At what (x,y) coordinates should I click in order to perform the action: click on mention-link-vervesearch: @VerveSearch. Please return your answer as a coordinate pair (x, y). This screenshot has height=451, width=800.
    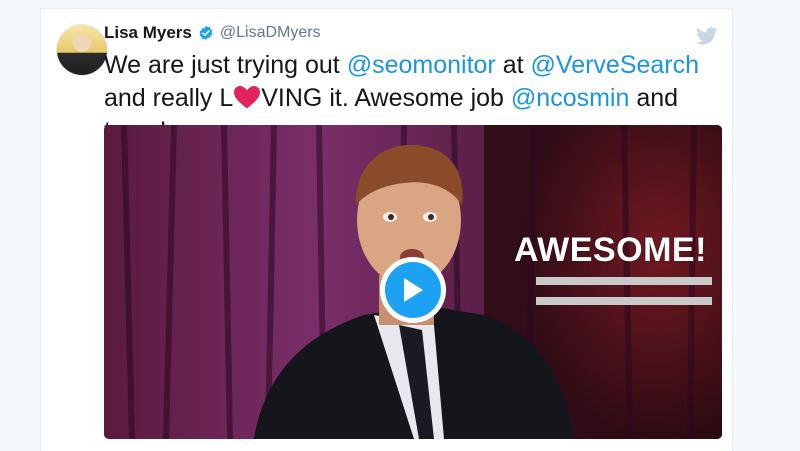
    Looking at the image, I should click on (615, 65).